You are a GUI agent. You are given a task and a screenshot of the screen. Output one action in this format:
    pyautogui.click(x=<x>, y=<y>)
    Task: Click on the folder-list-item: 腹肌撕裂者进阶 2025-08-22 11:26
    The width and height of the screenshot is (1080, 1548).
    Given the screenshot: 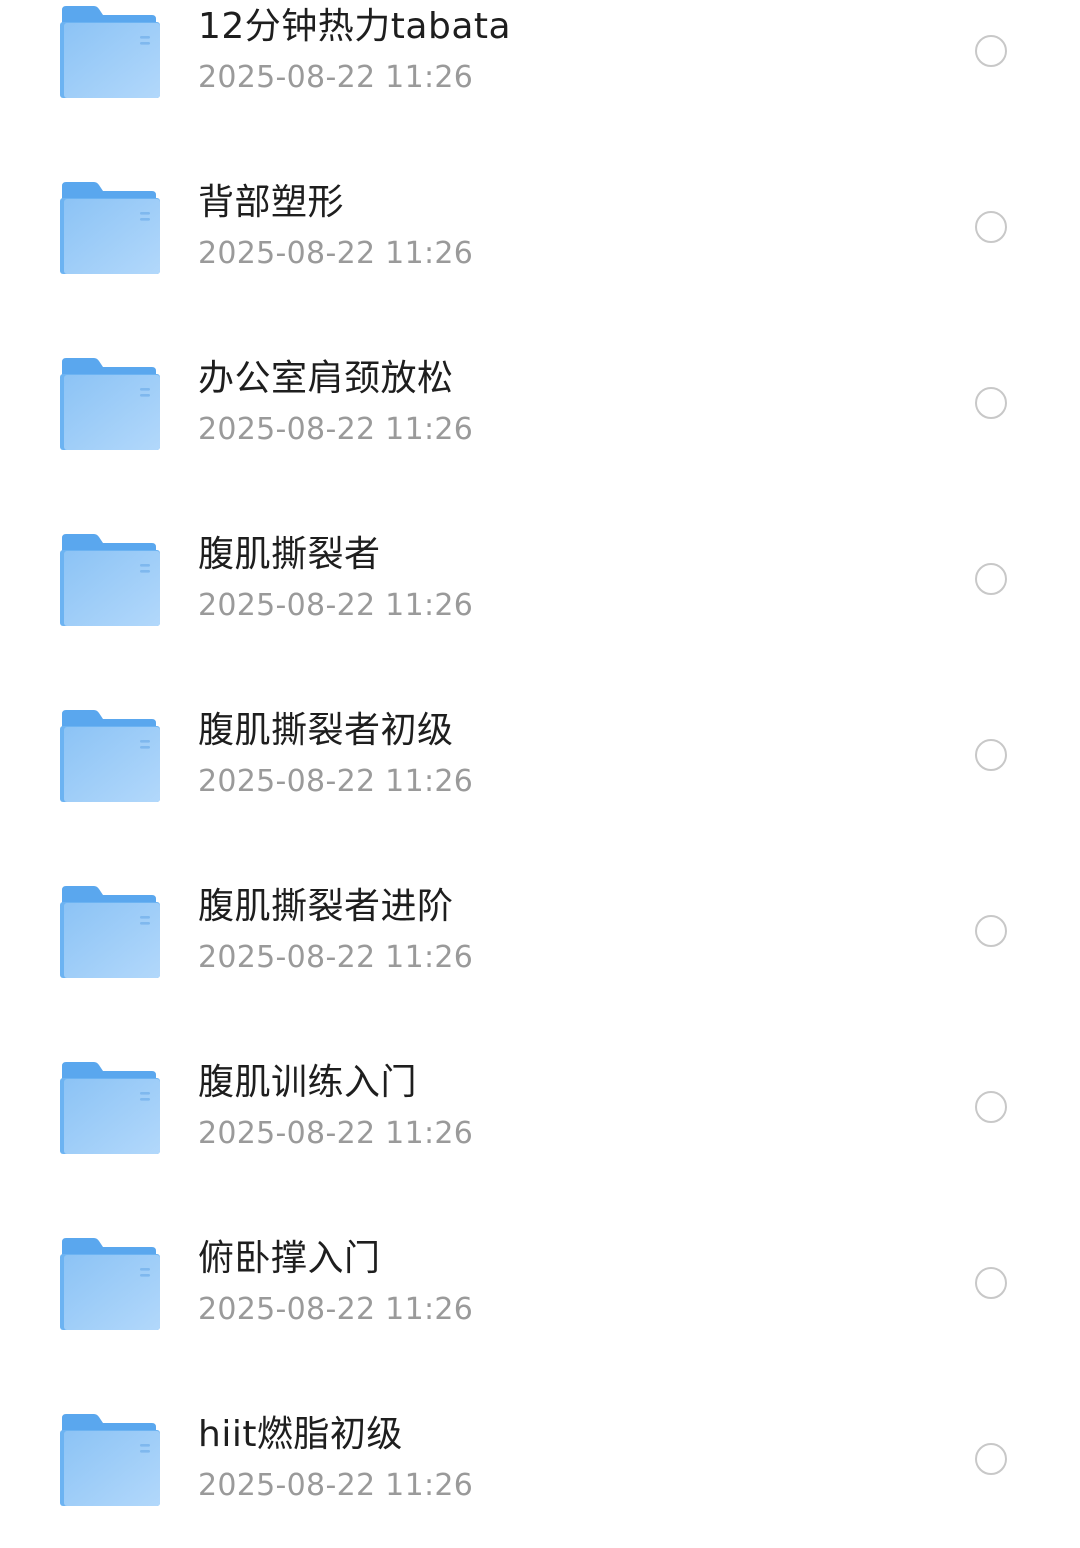 What is the action you would take?
    pyautogui.click(x=540, y=932)
    